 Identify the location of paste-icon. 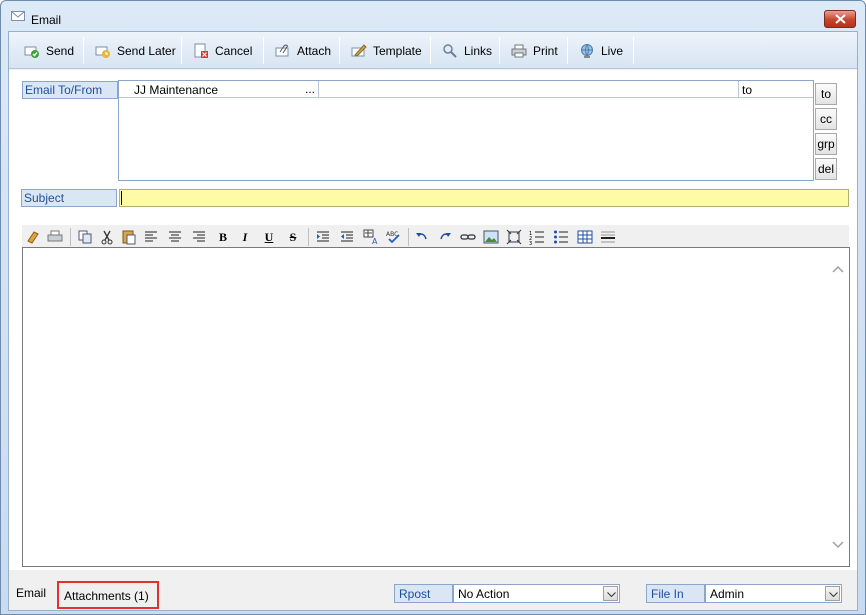
(129, 237).